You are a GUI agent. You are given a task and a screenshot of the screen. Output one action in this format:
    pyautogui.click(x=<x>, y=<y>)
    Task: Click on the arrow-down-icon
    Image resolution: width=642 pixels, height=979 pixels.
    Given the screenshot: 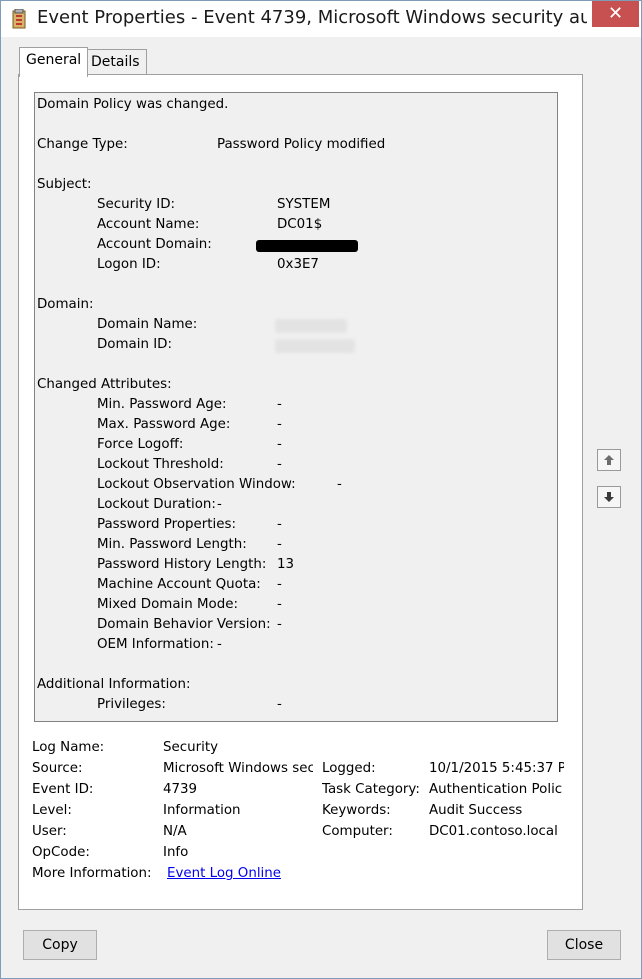 What is the action you would take?
    pyautogui.click(x=609, y=497)
    